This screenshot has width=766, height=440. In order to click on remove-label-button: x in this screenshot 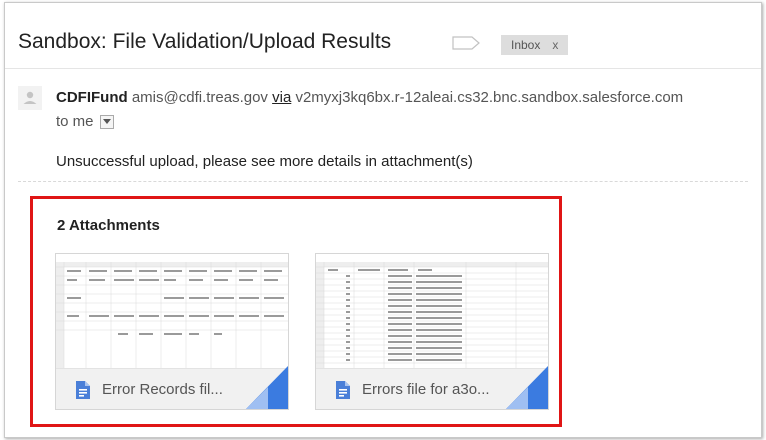, I will do `click(555, 45)`.